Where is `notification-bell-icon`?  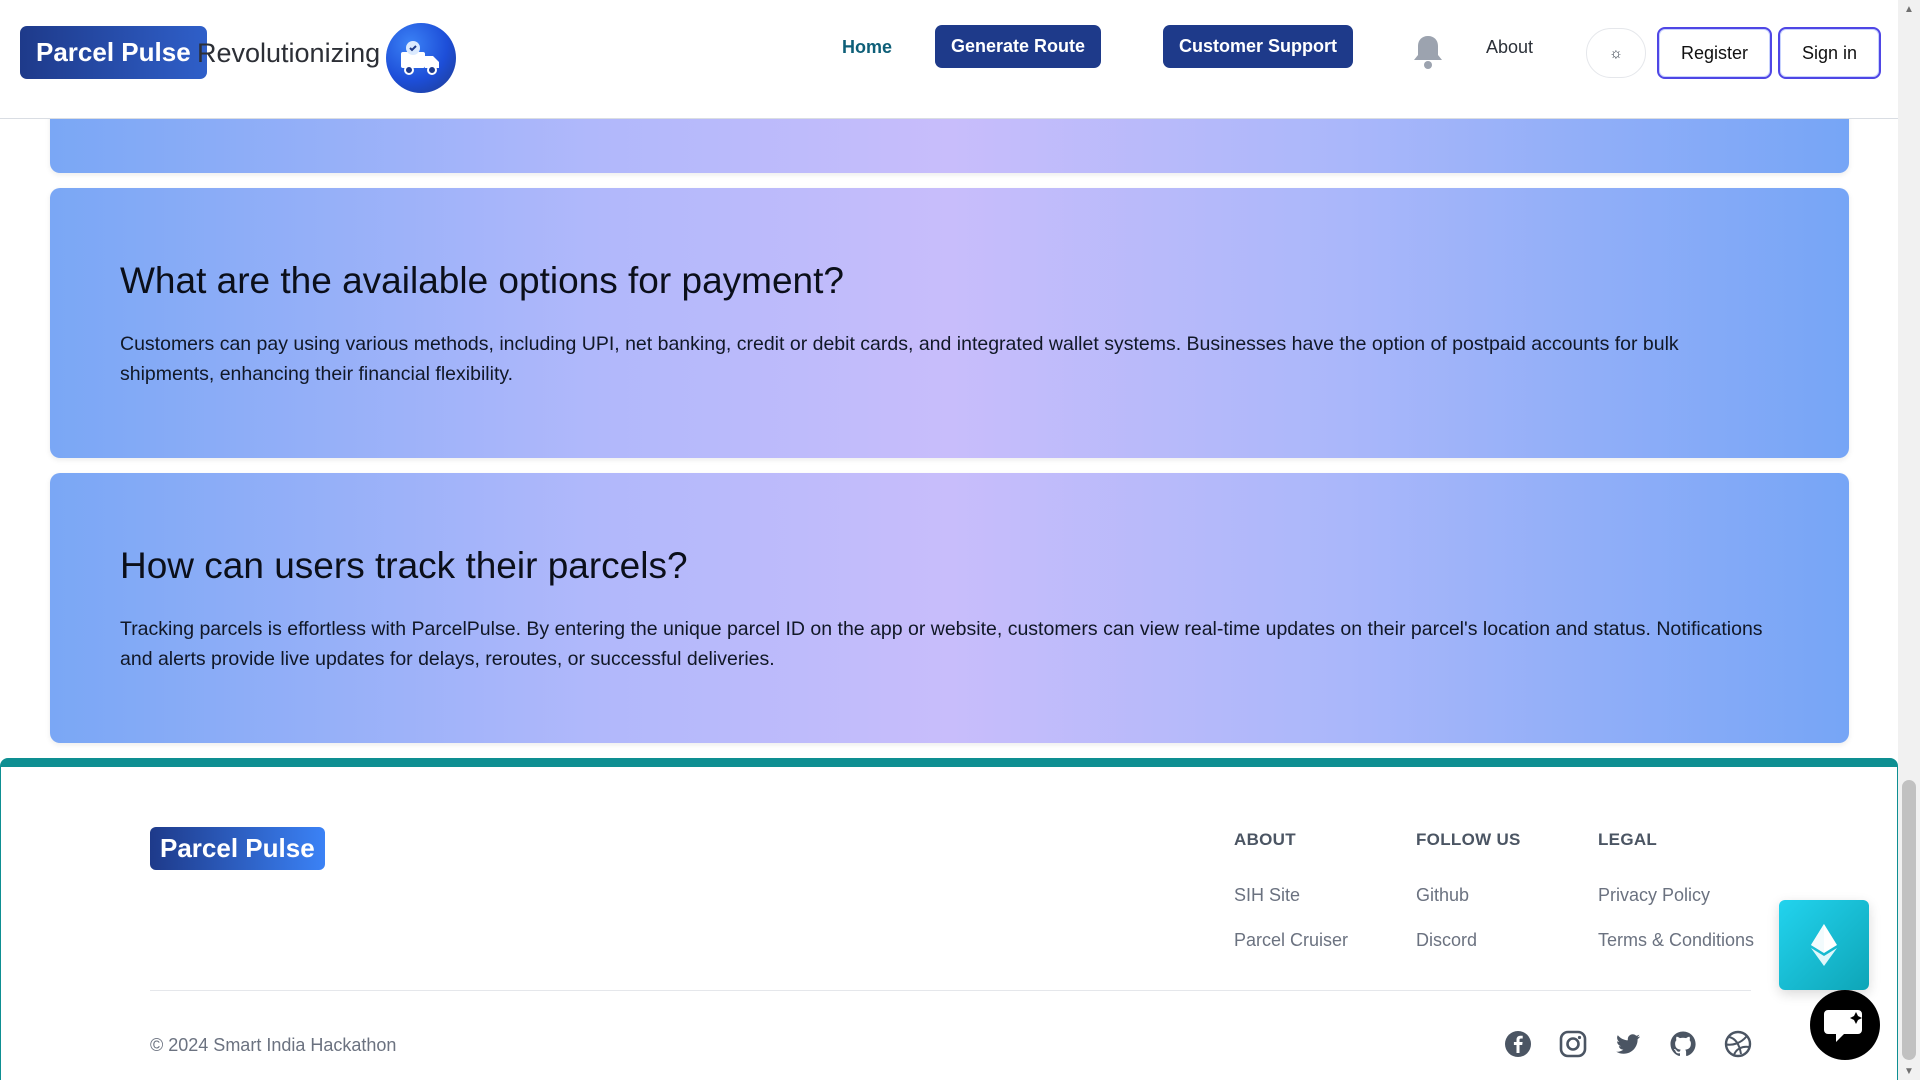
notification-bell-icon is located at coordinates (1428, 52).